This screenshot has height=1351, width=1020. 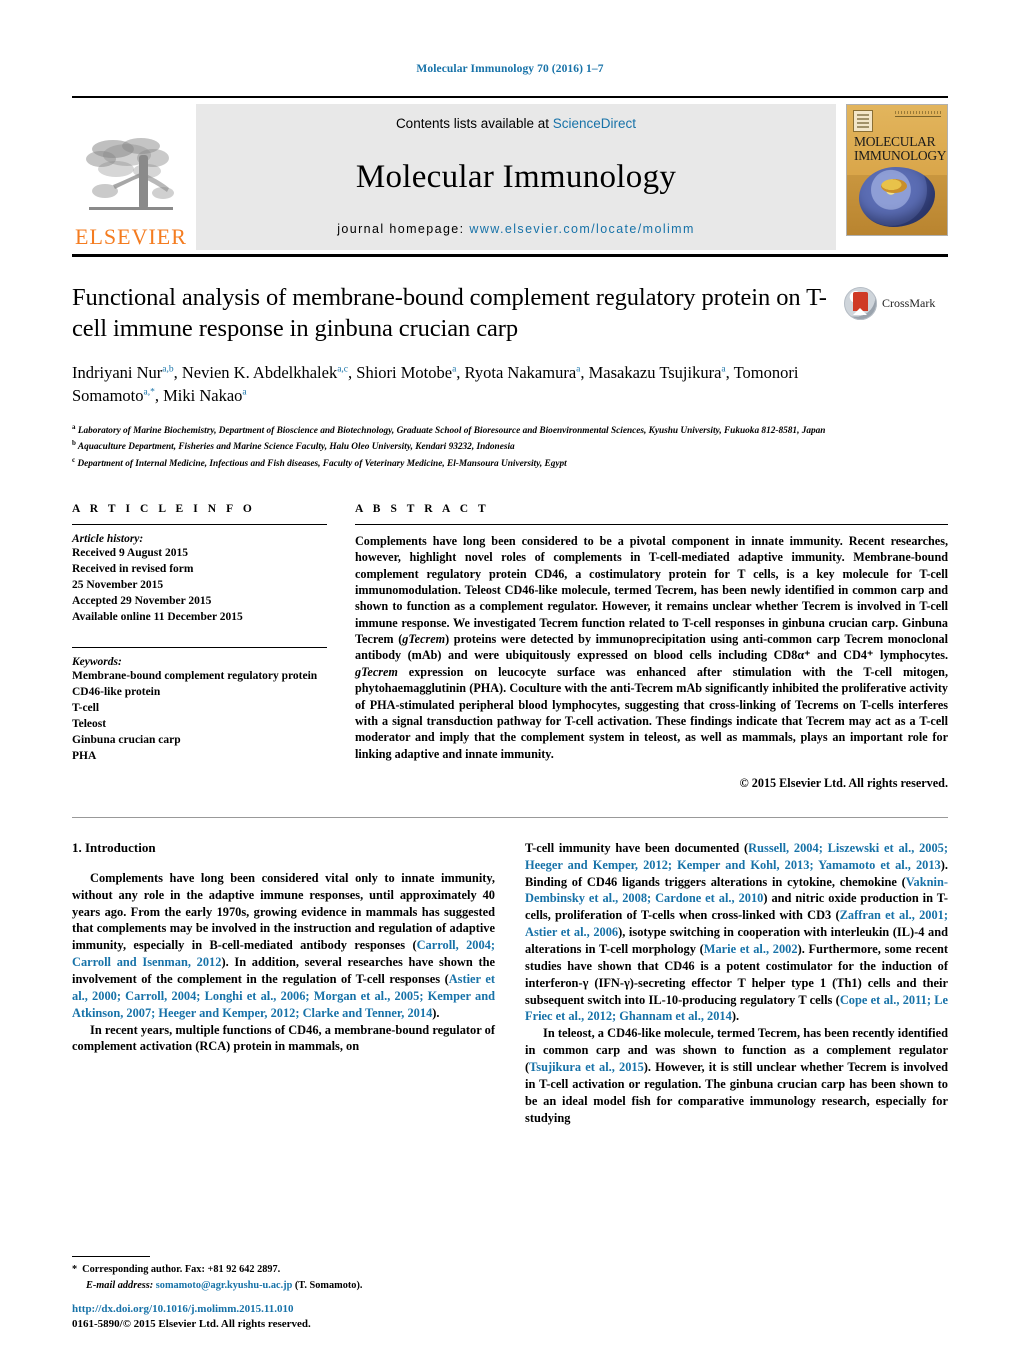 I want to click on abstract-divider, so click(x=651, y=525).